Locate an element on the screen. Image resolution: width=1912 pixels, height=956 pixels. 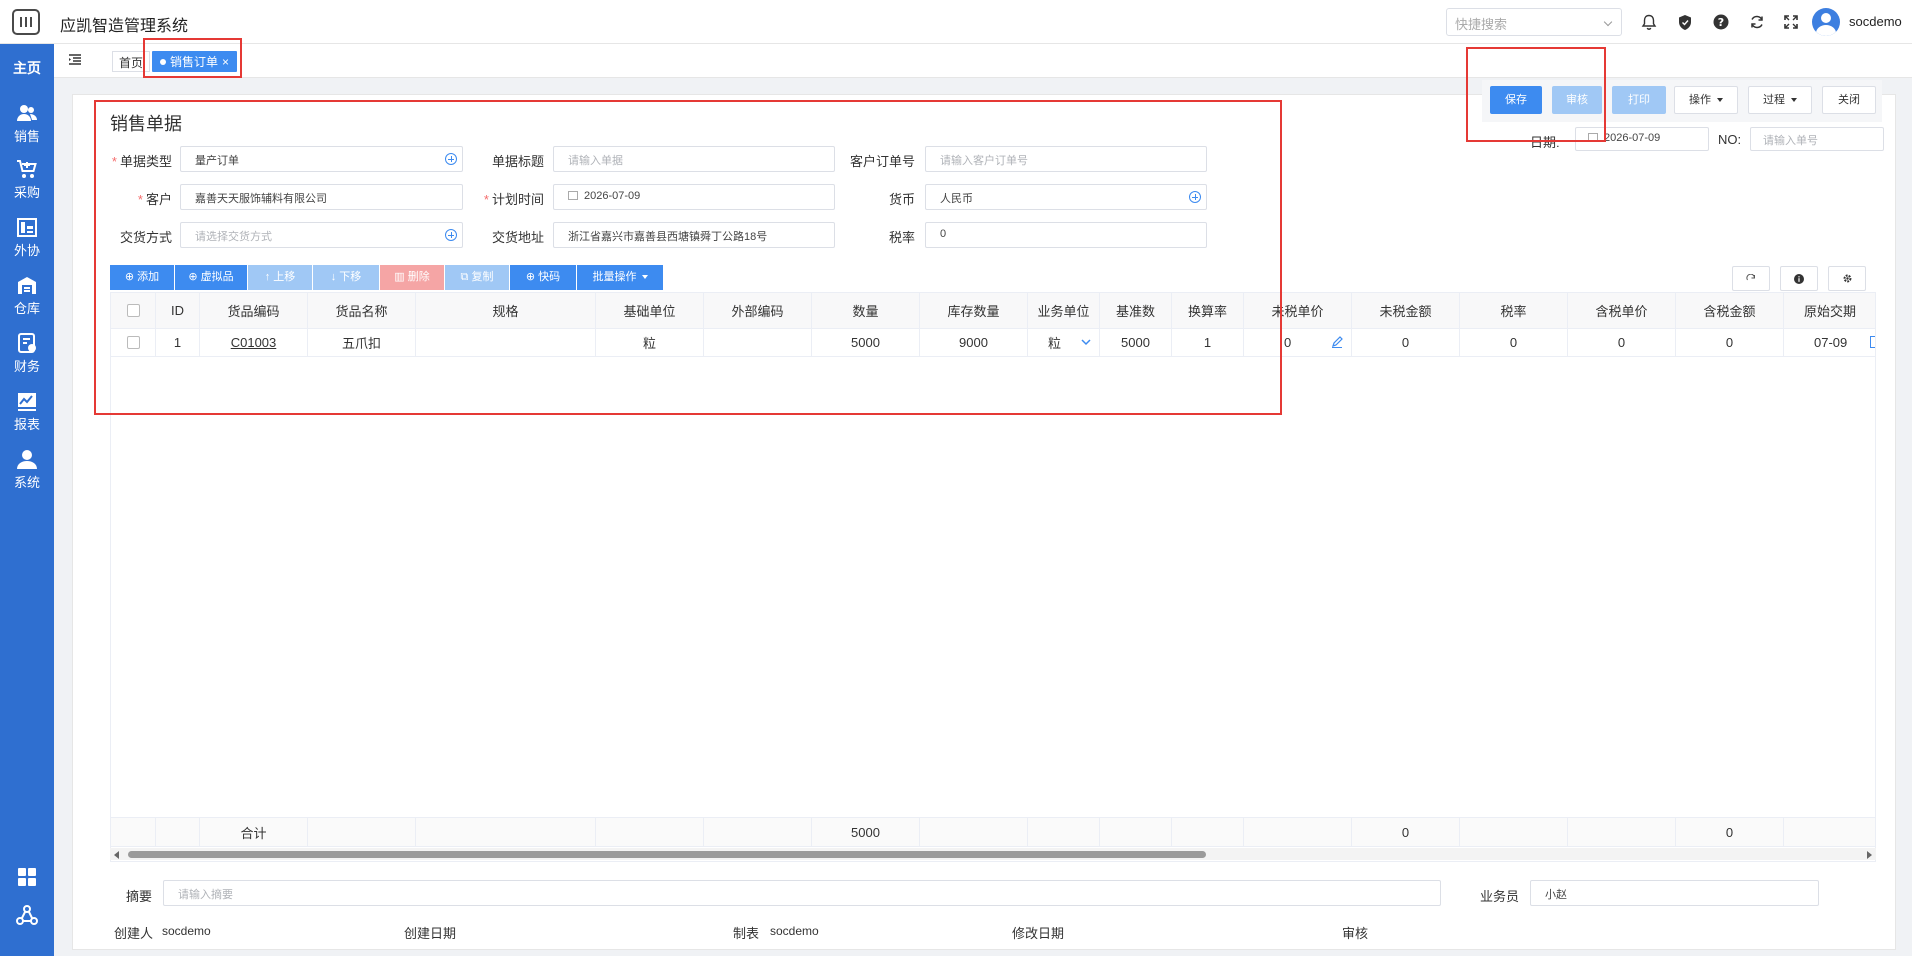
move-down-button: ↓ 下移 is located at coordinates (346, 277).